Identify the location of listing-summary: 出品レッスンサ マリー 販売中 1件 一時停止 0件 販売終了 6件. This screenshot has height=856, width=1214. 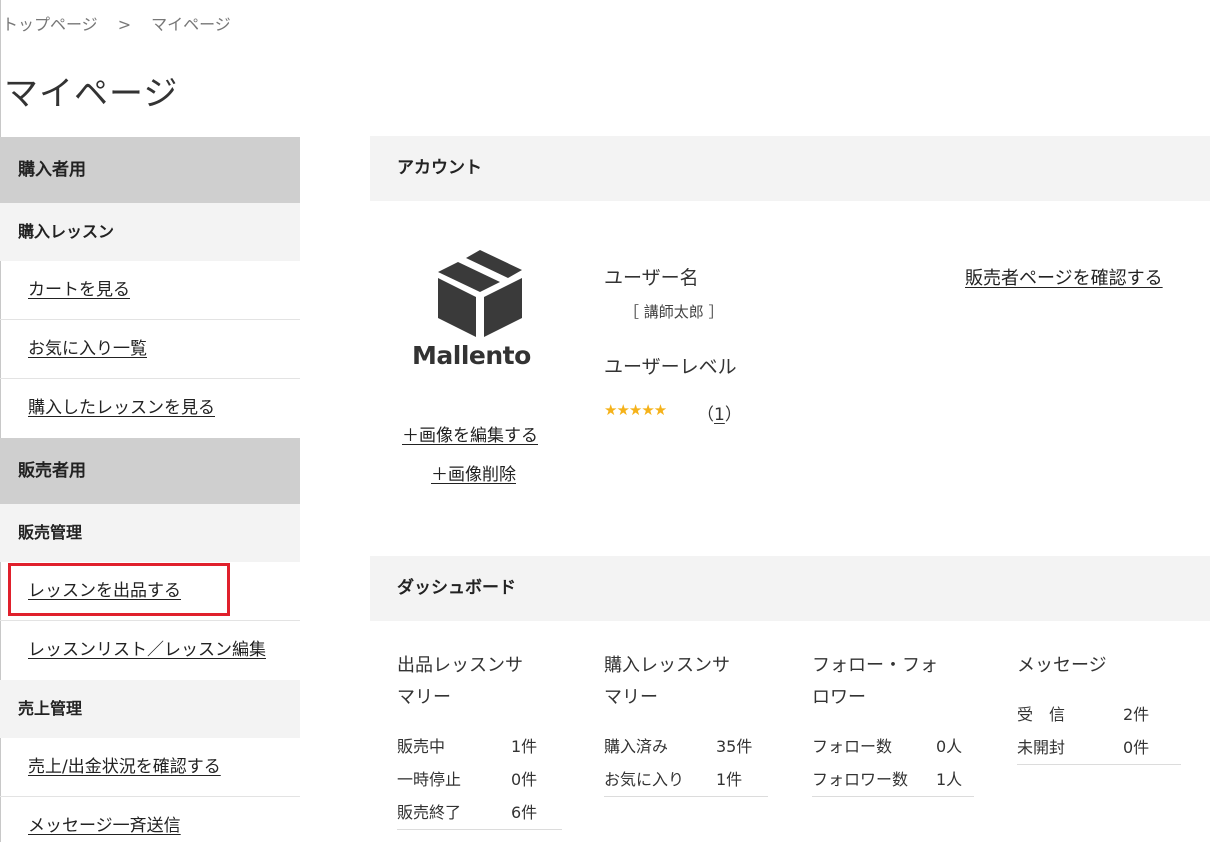
(479, 740).